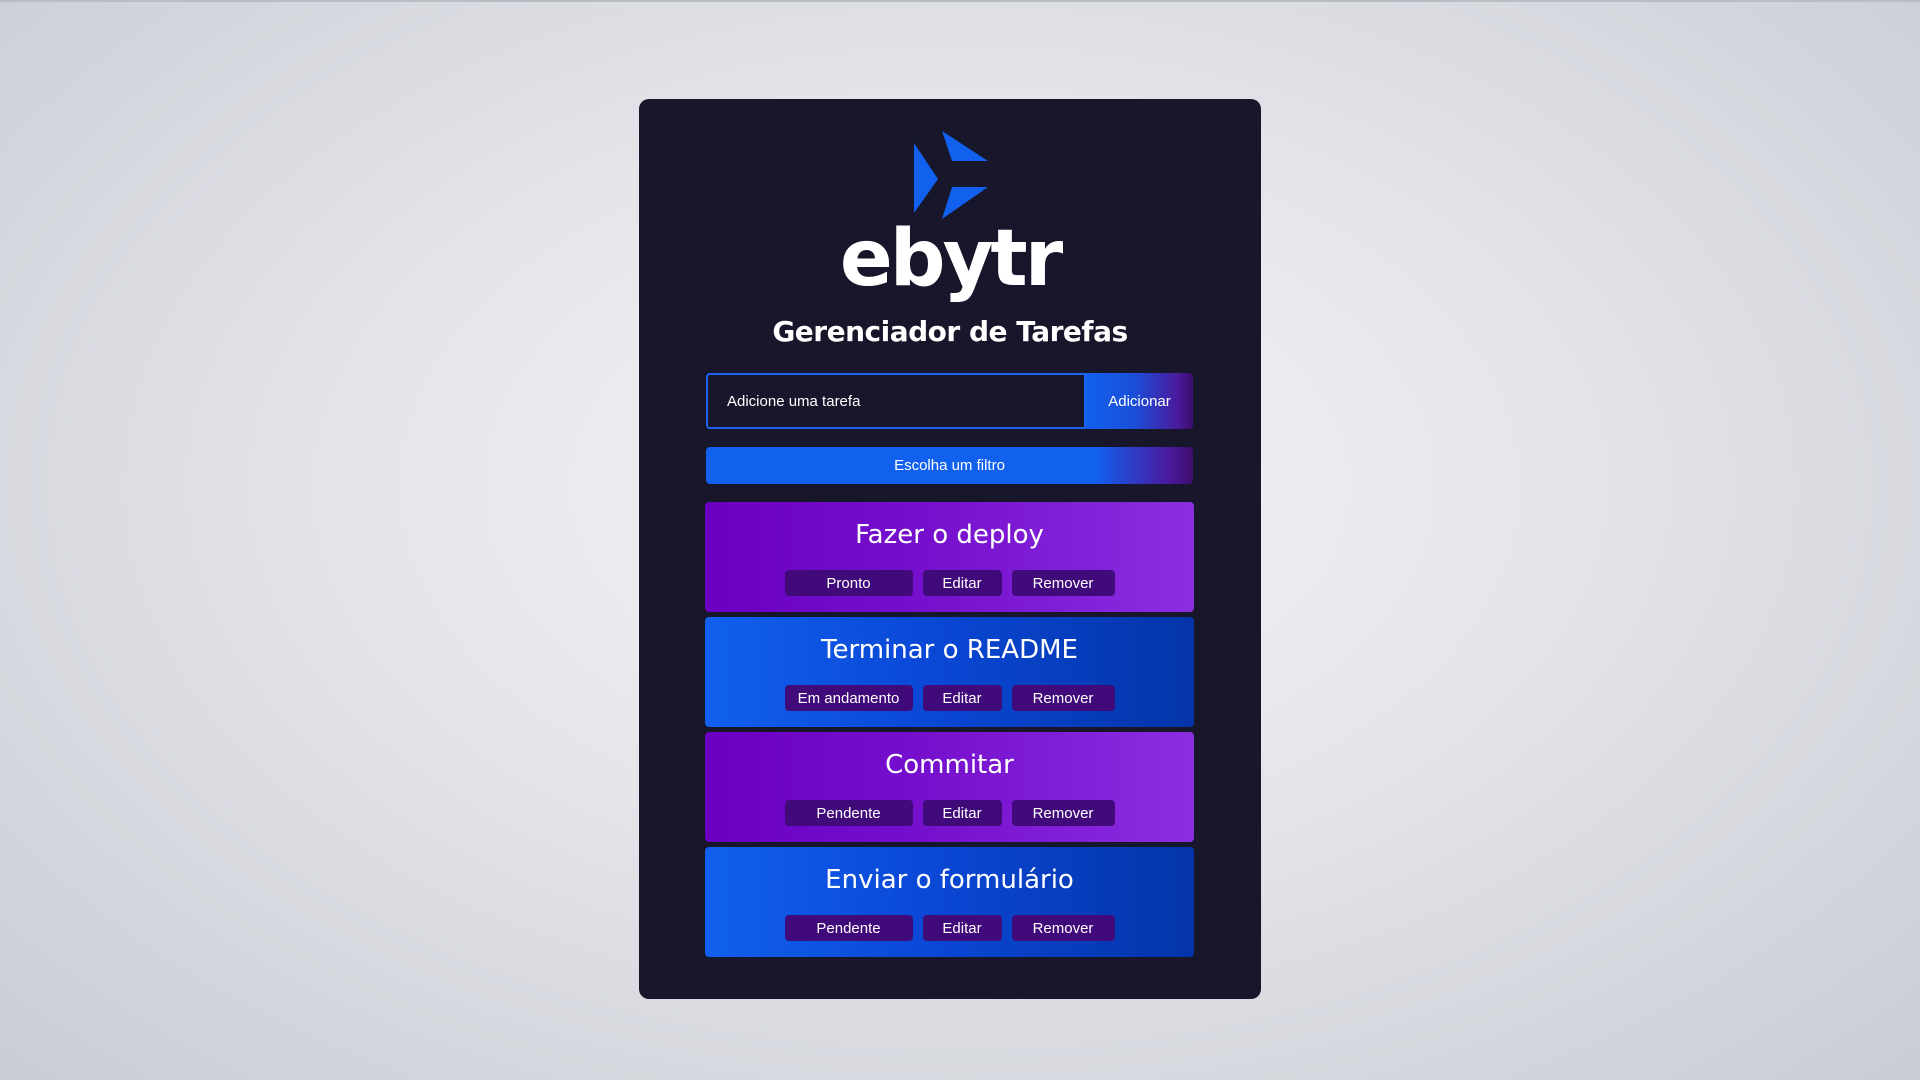 The image size is (1920, 1080). I want to click on paper-plane-arrow-icon, so click(951, 175).